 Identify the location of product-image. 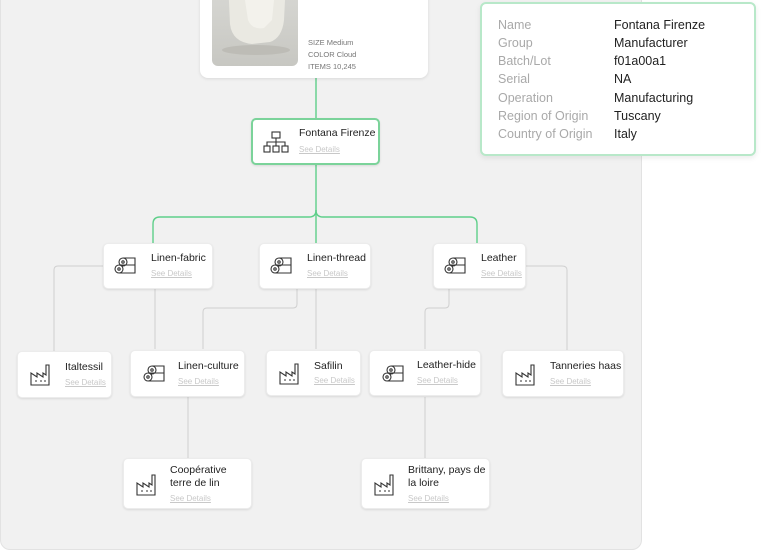
(255, 33).